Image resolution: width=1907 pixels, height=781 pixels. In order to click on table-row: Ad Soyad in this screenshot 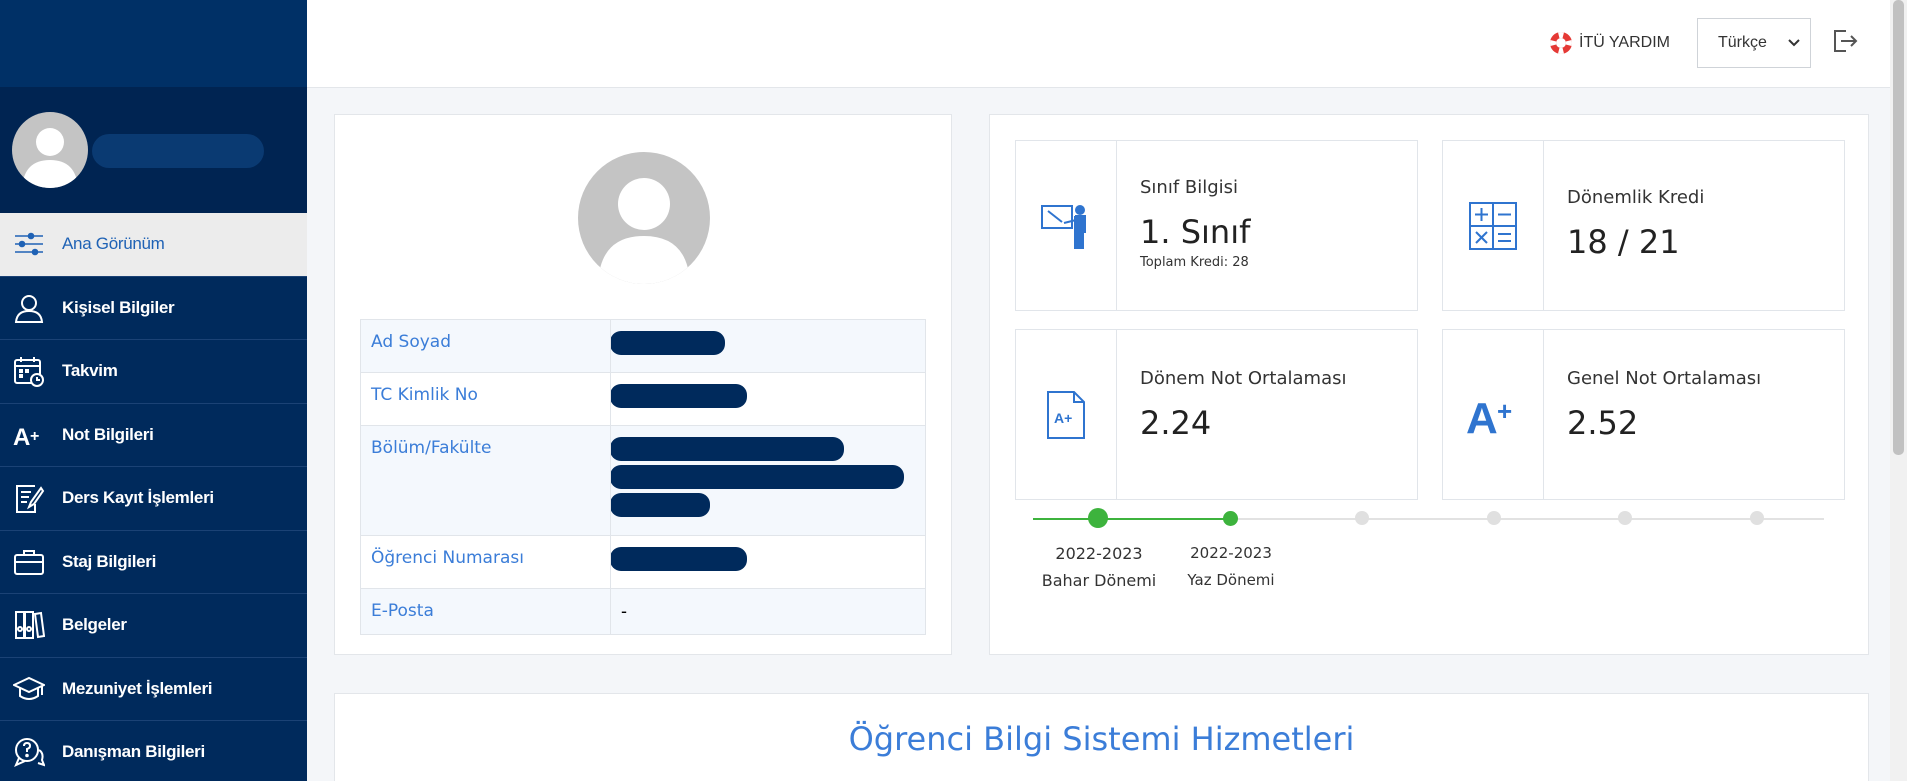, I will do `click(643, 346)`.